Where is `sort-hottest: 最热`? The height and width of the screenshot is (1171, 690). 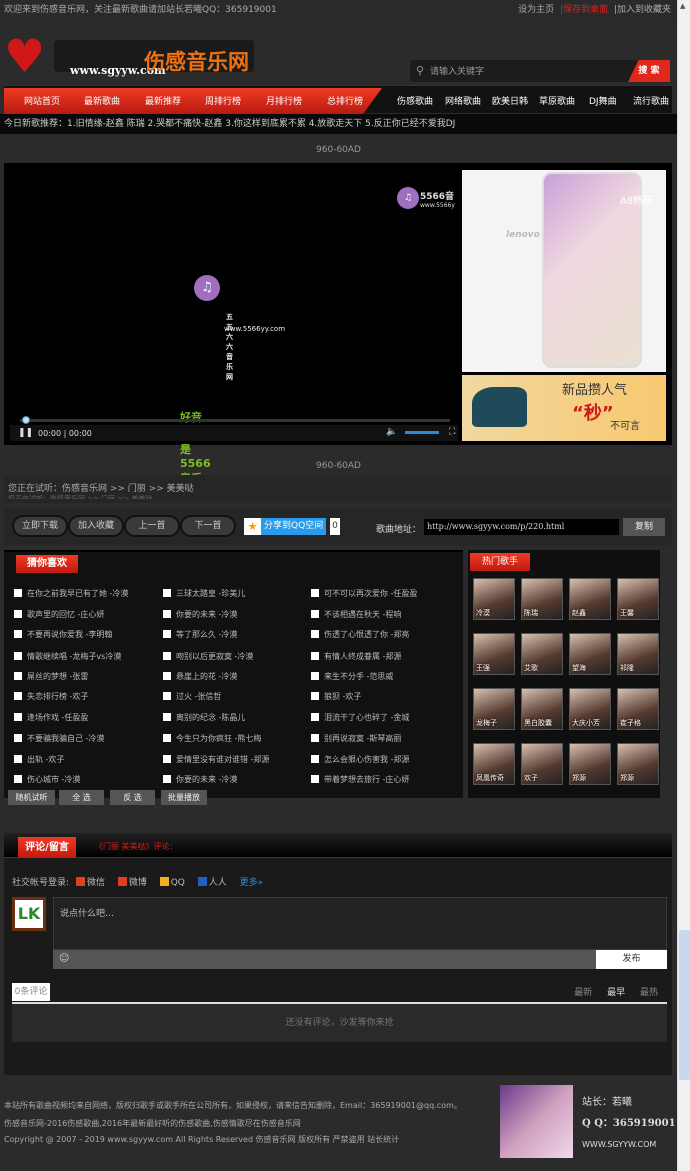
sort-hottest: 最热 is located at coordinates (649, 993).